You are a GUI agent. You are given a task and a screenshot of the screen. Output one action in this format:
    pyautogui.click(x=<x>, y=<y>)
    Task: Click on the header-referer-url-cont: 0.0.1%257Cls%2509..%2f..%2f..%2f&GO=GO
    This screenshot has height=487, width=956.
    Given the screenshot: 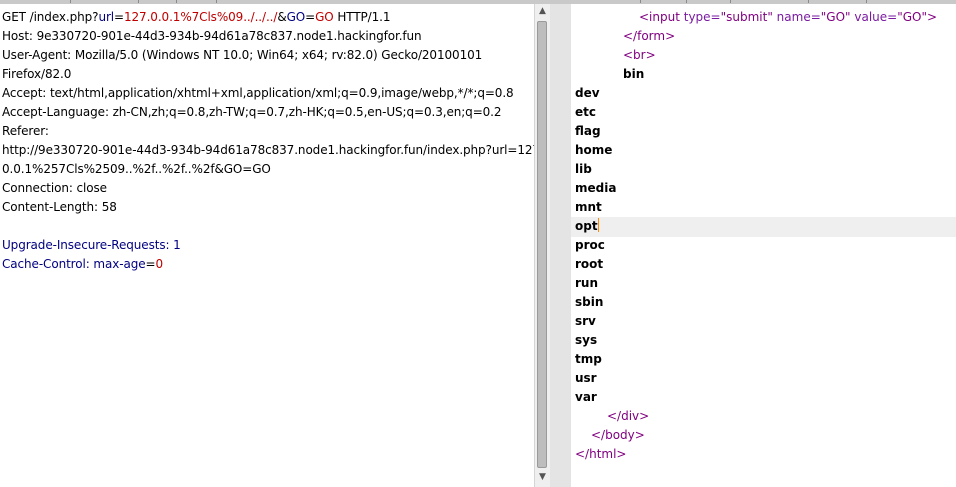 What is the action you would take?
    pyautogui.click(x=136, y=169)
    